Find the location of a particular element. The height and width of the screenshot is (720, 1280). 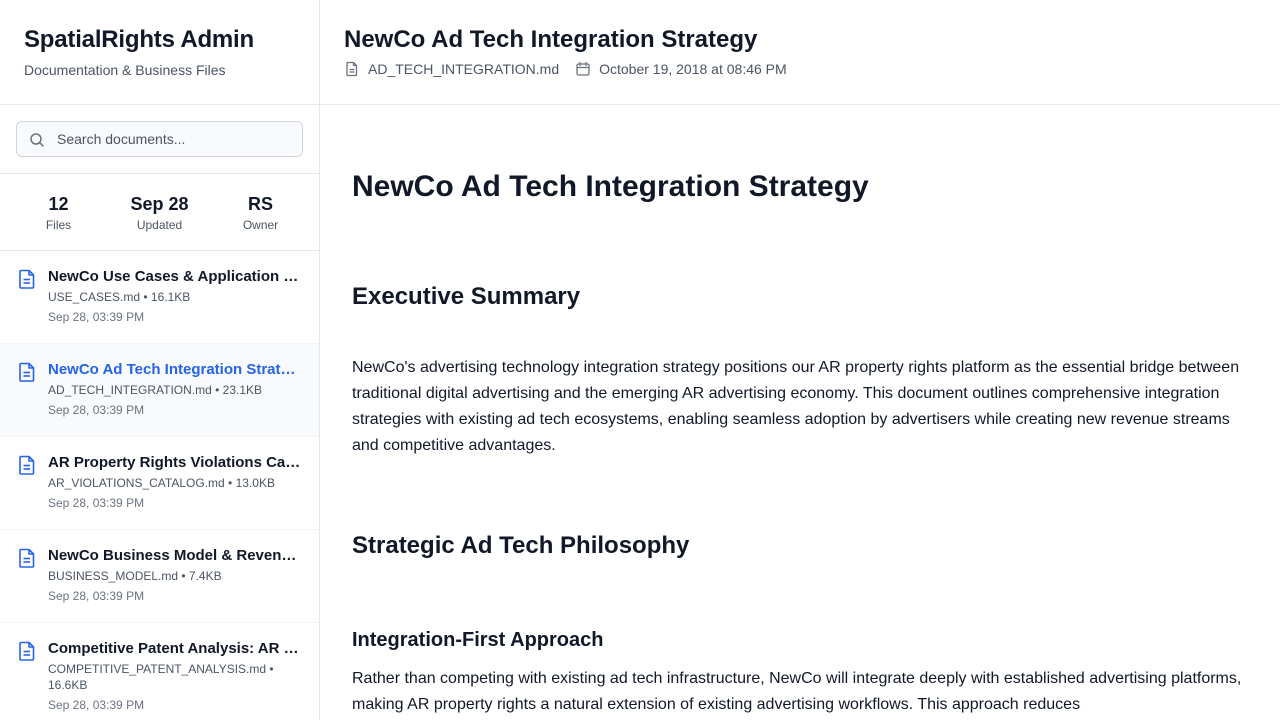

calendar-icon is located at coordinates (583, 68).